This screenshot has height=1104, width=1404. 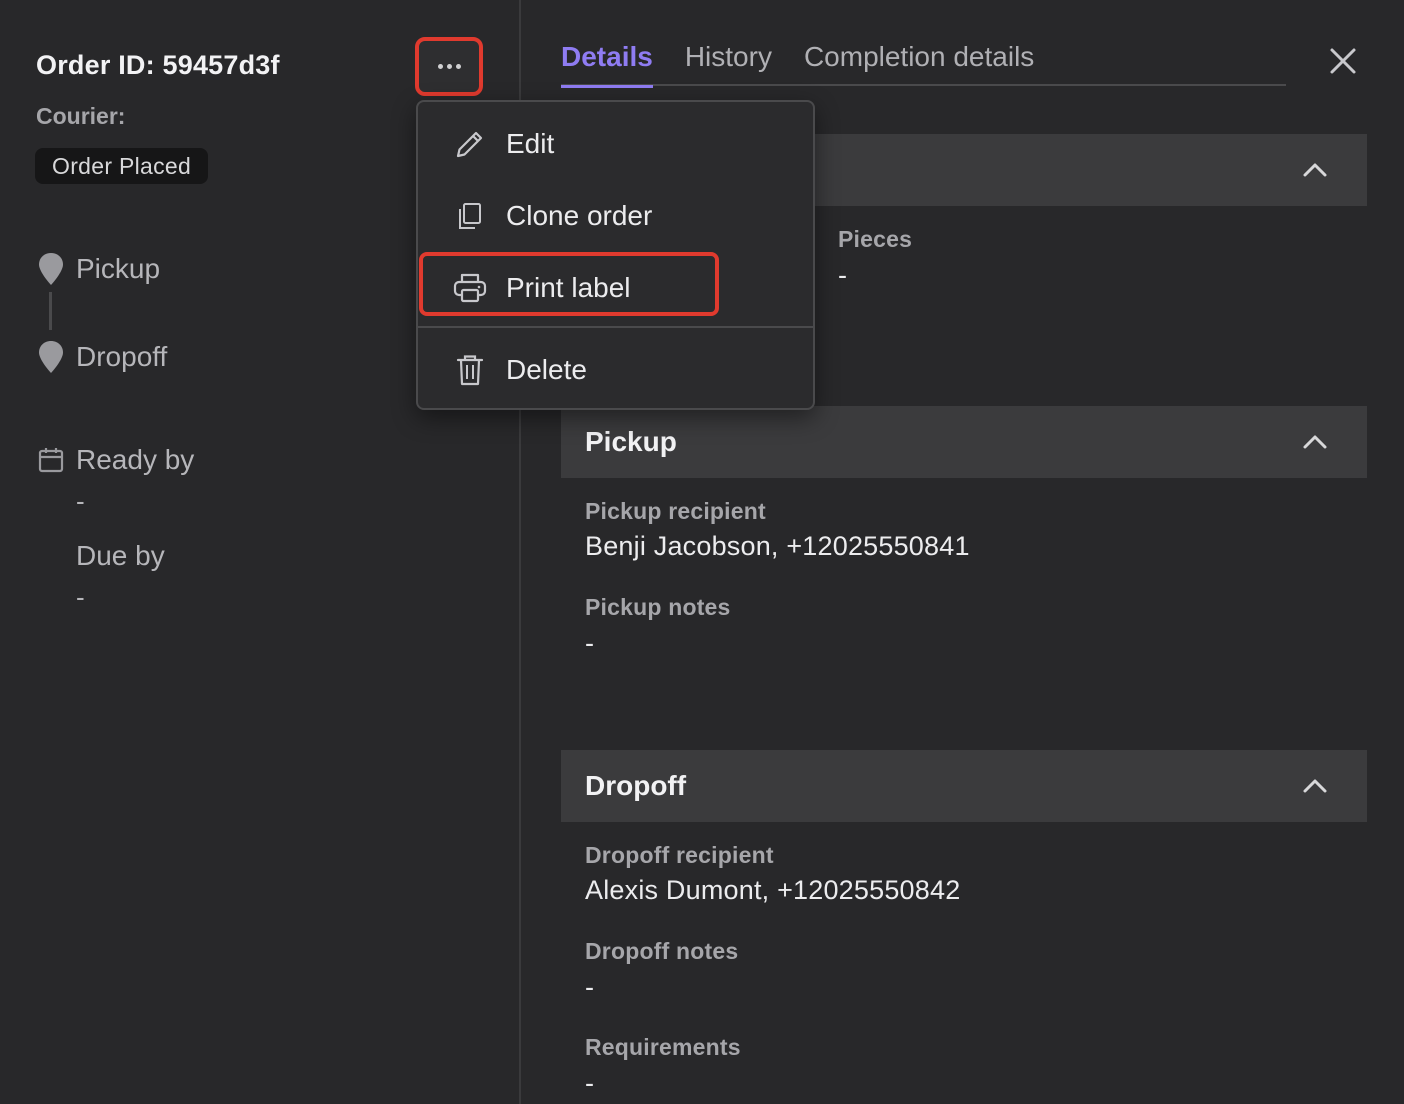 What do you see at coordinates (636, 785) in the screenshot?
I see `section-title-dropoff: Dropoff` at bounding box center [636, 785].